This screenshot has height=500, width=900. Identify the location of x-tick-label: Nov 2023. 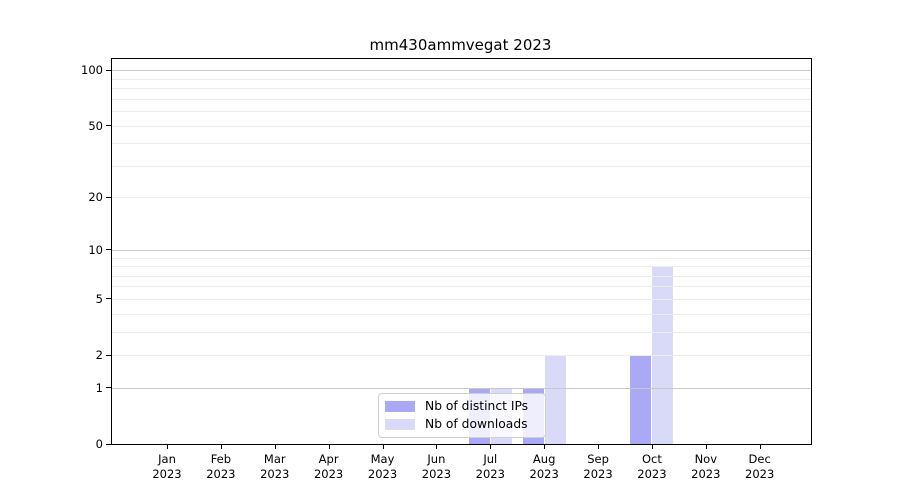
(706, 466).